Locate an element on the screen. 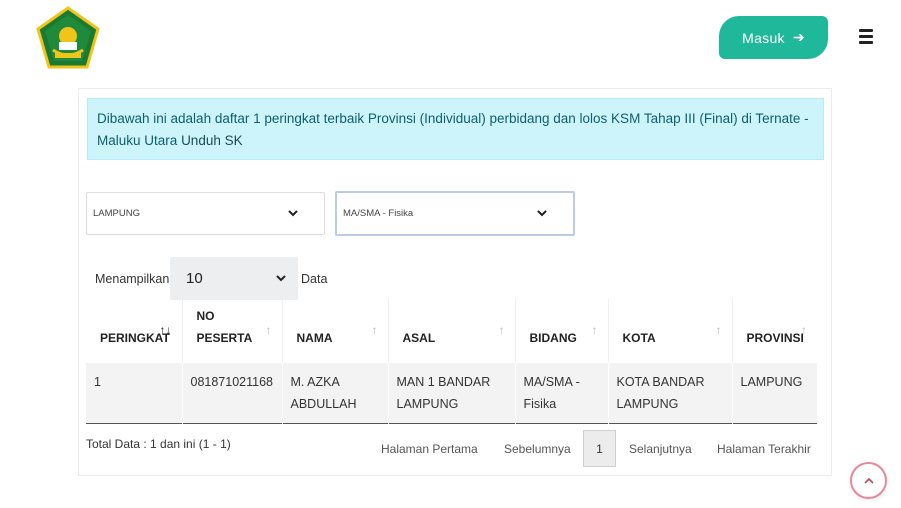  column-header-provinsi: PROVINSI ↑ is located at coordinates (774, 331).